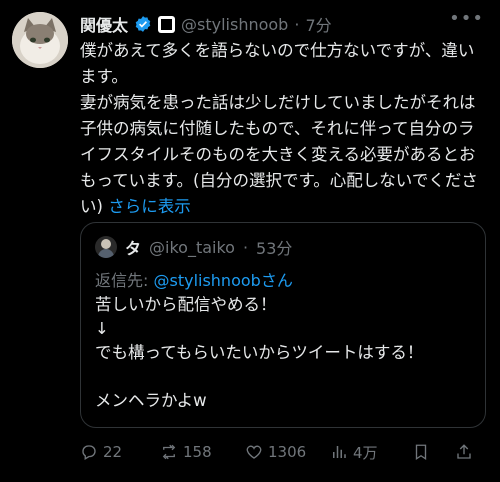 The width and height of the screenshot is (500, 482). What do you see at coordinates (106, 247) in the screenshot?
I see `quoted-author-avatar` at bounding box center [106, 247].